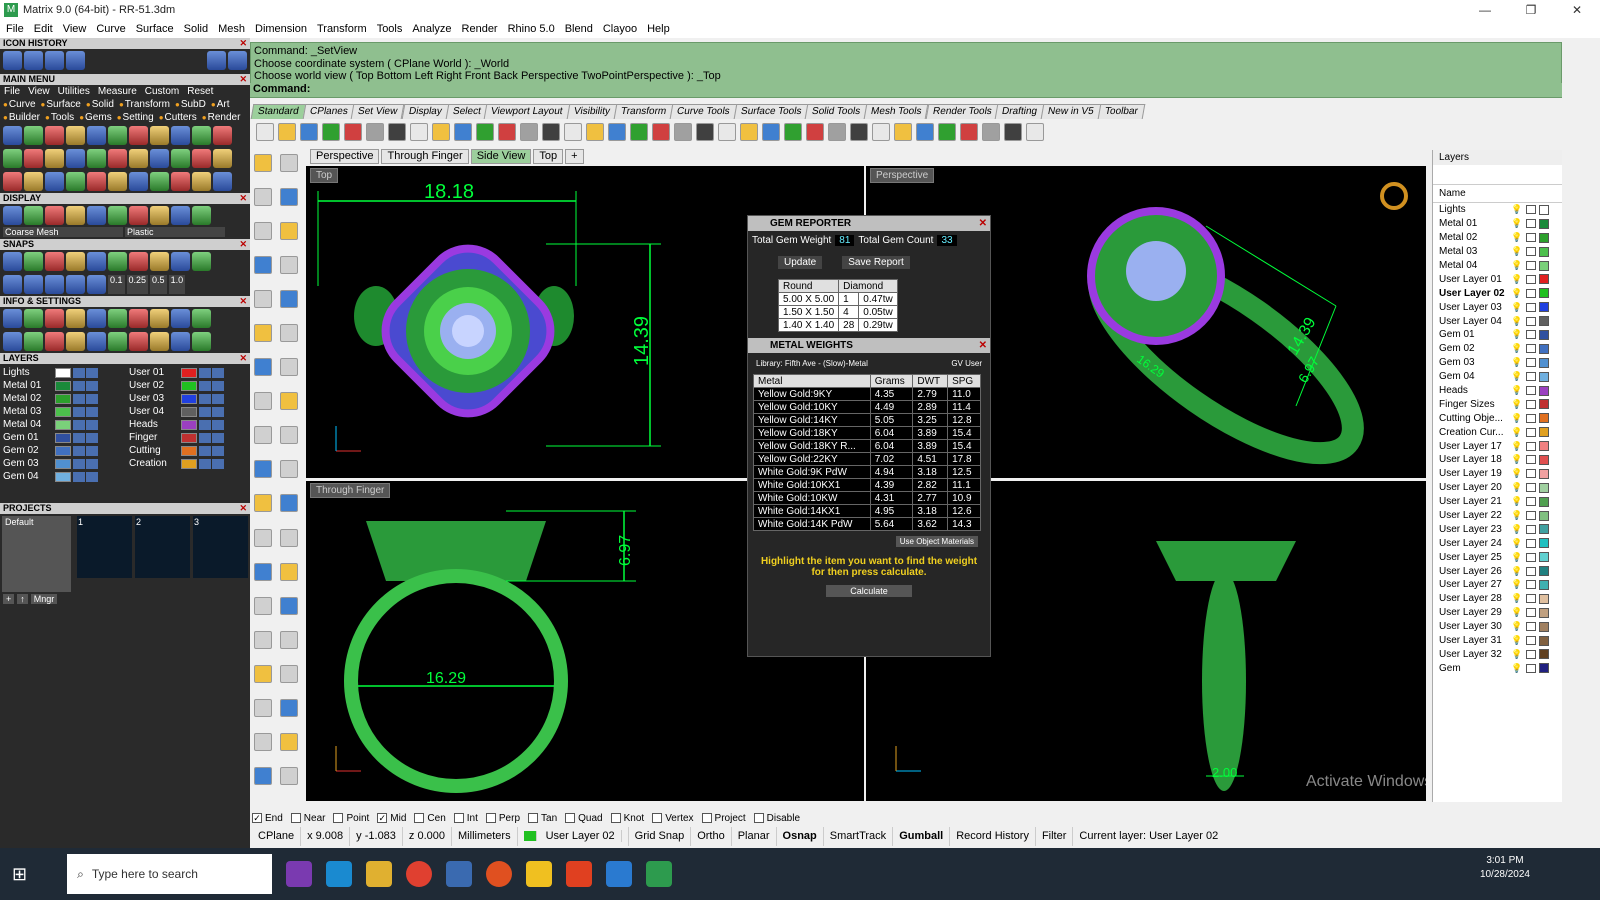 The width and height of the screenshot is (1600, 900). What do you see at coordinates (237, 60) in the screenshot?
I see `forward-arrow-icon` at bounding box center [237, 60].